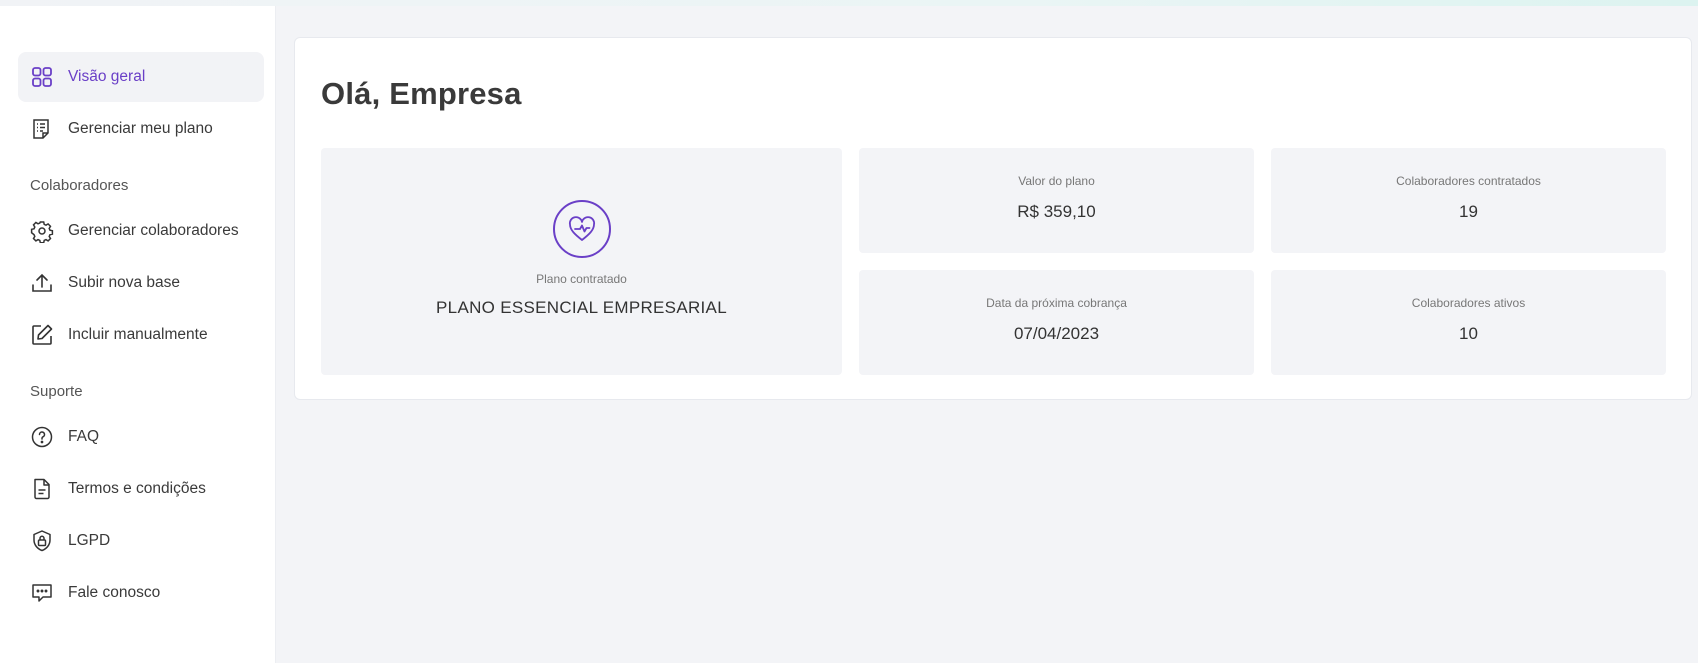 The image size is (1698, 663). Describe the element at coordinates (141, 437) in the screenshot. I see `sidebar-item-faq: FAQ` at that location.